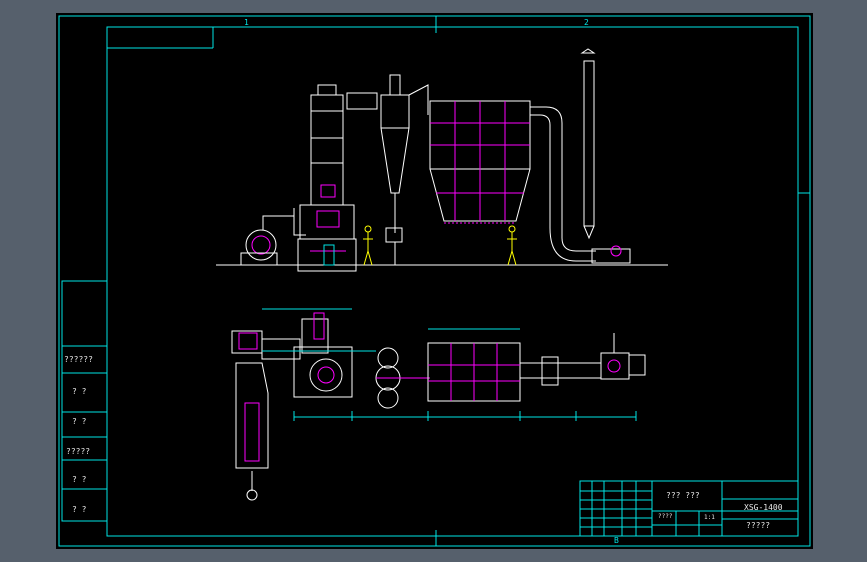  Describe the element at coordinates (514, 372) in the screenshot. I see `plan-bag-filter` at that location.